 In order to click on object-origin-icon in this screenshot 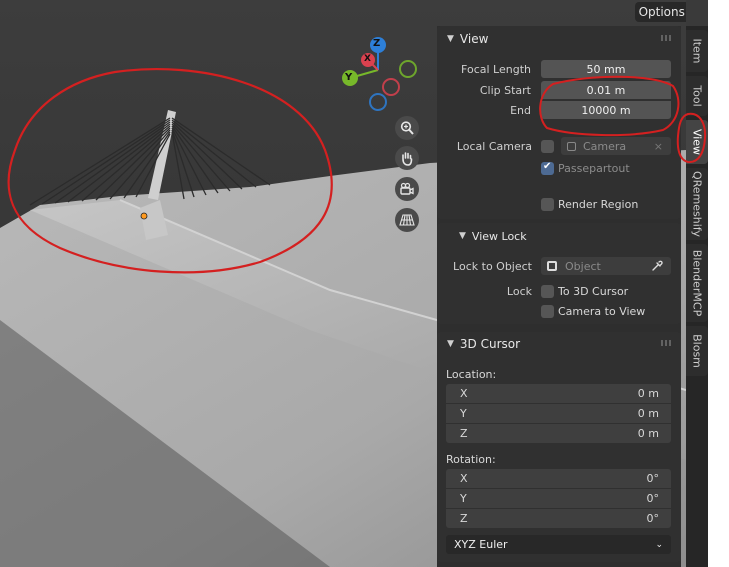, I will do `click(144, 216)`.